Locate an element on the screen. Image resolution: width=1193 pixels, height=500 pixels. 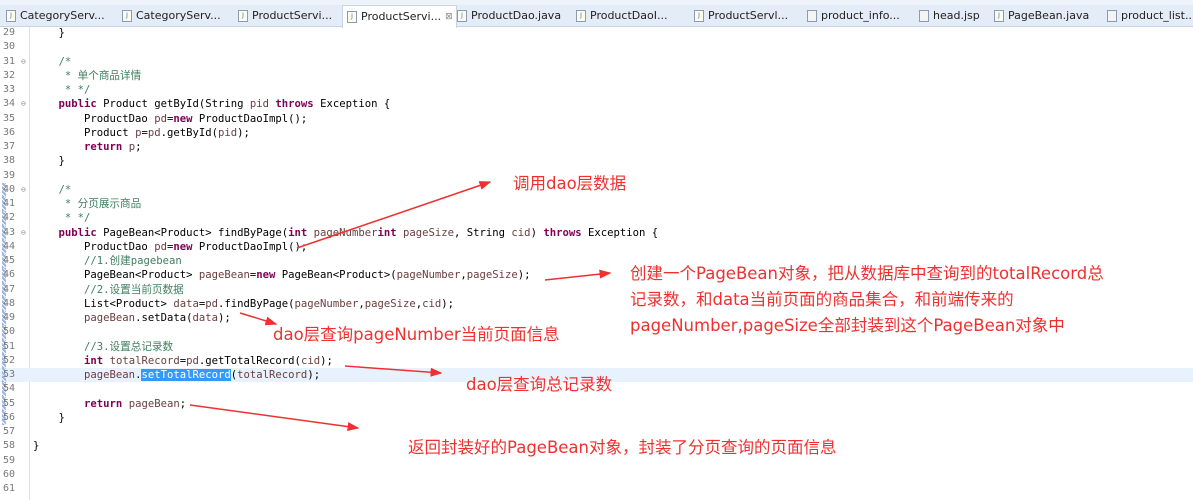
code-text: //2.设置当前页数据 is located at coordinates (108, 290).